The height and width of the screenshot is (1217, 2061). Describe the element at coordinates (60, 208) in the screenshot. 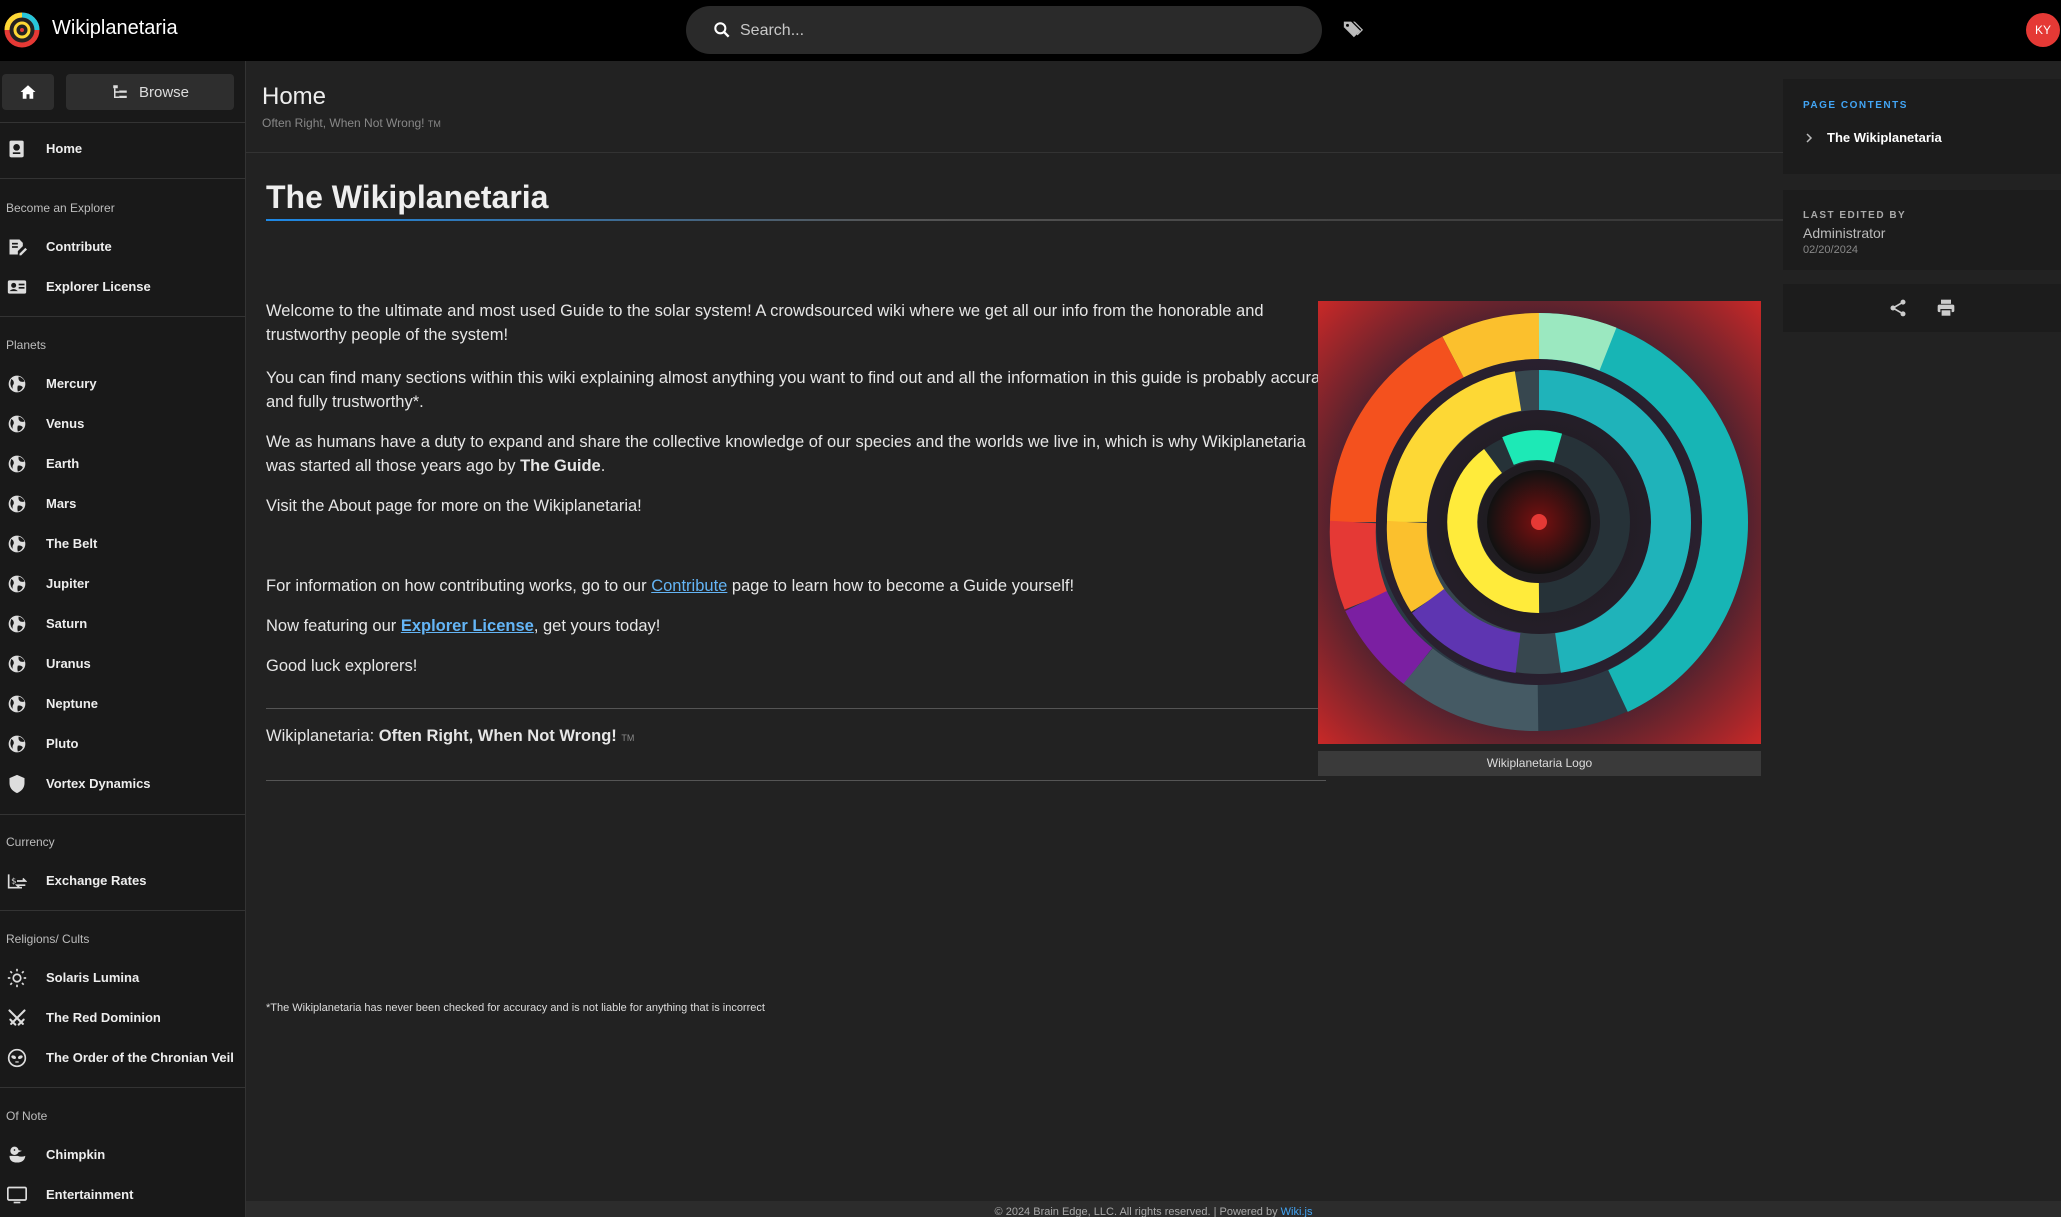

I see `section-header-explorer: Become an Explorer` at that location.